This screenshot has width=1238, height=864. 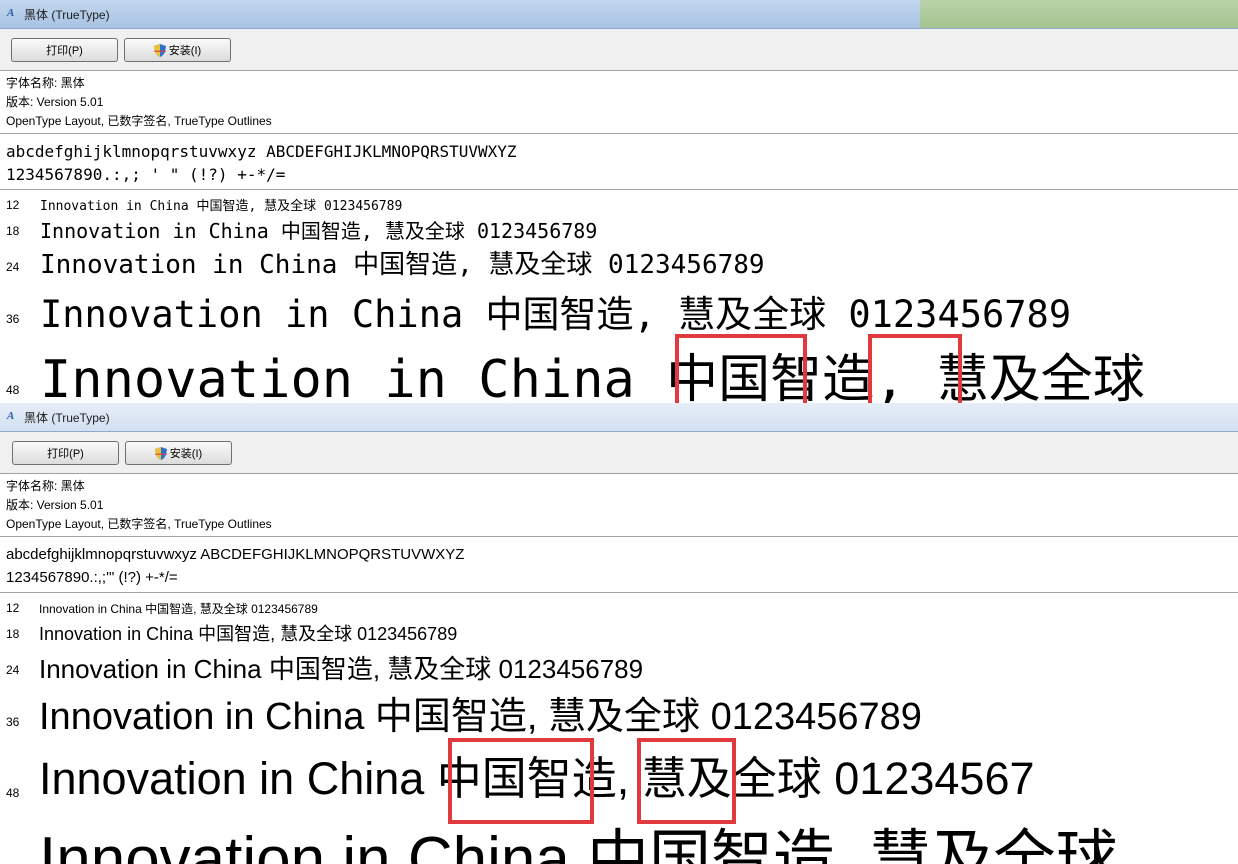 What do you see at coordinates (92, 577) in the screenshot?
I see `digits-sample: 1234567890.:,;'" (!?) +-*/=` at bounding box center [92, 577].